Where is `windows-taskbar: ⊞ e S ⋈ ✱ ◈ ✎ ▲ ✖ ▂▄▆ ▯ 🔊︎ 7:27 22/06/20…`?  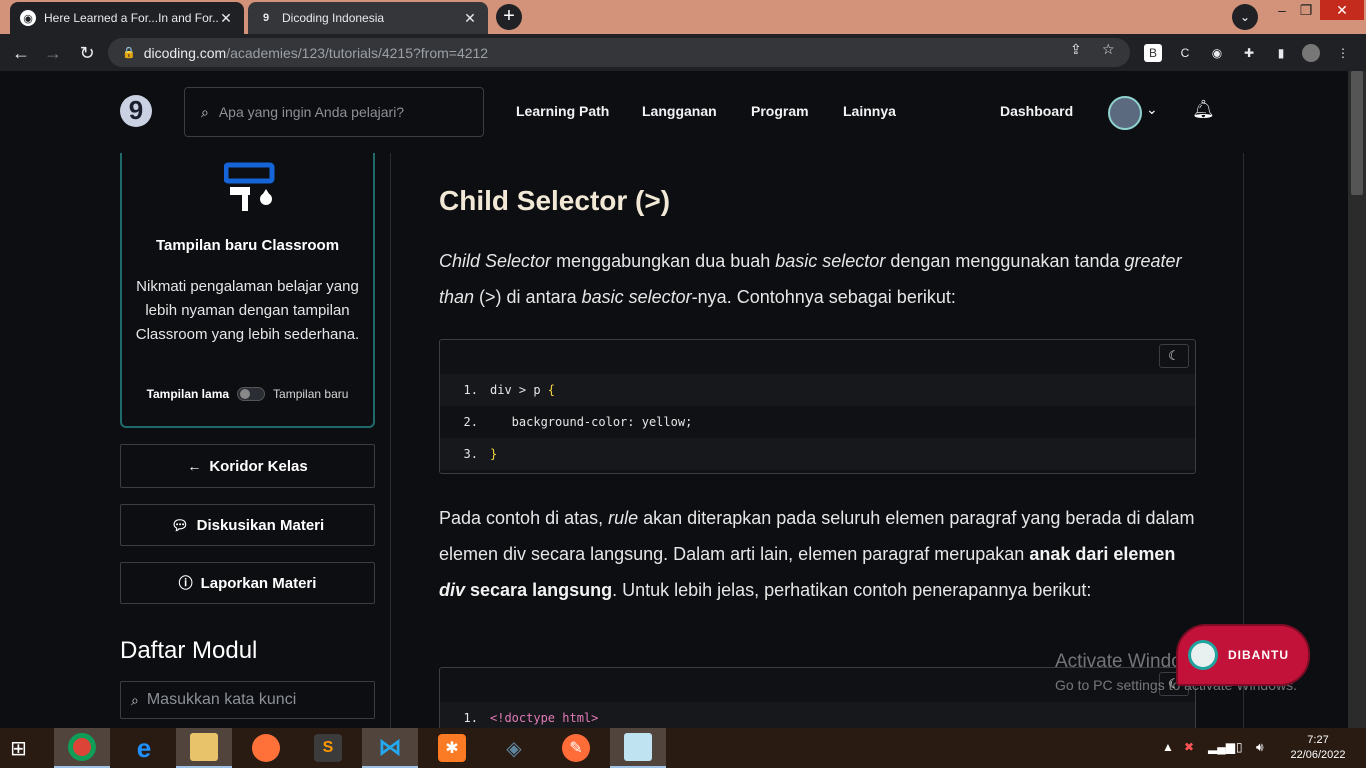
windows-taskbar: ⊞ e S ⋈ ✱ ◈ ✎ ▲ ✖ ▂▄▆ ▯ 🔊︎ 7:27 22/06/20… is located at coordinates (683, 748).